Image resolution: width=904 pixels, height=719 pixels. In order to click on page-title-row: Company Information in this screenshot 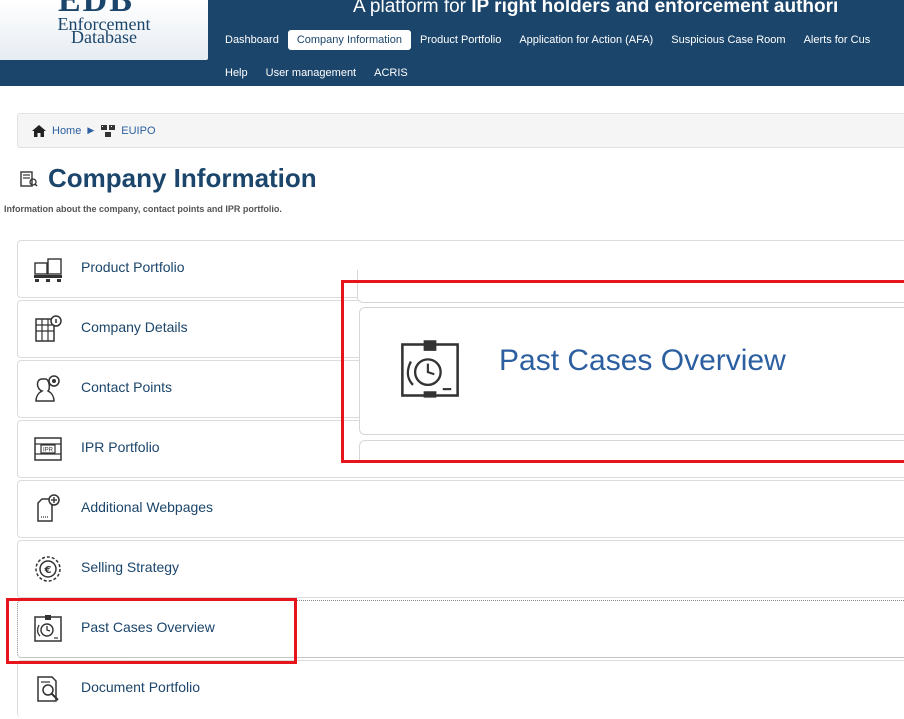, I will do `click(168, 178)`.